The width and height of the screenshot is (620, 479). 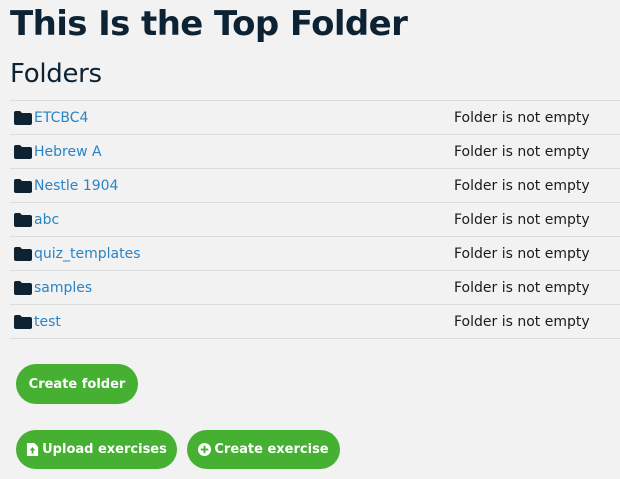 I want to click on create-folder-button: Create folder, so click(x=77, y=384).